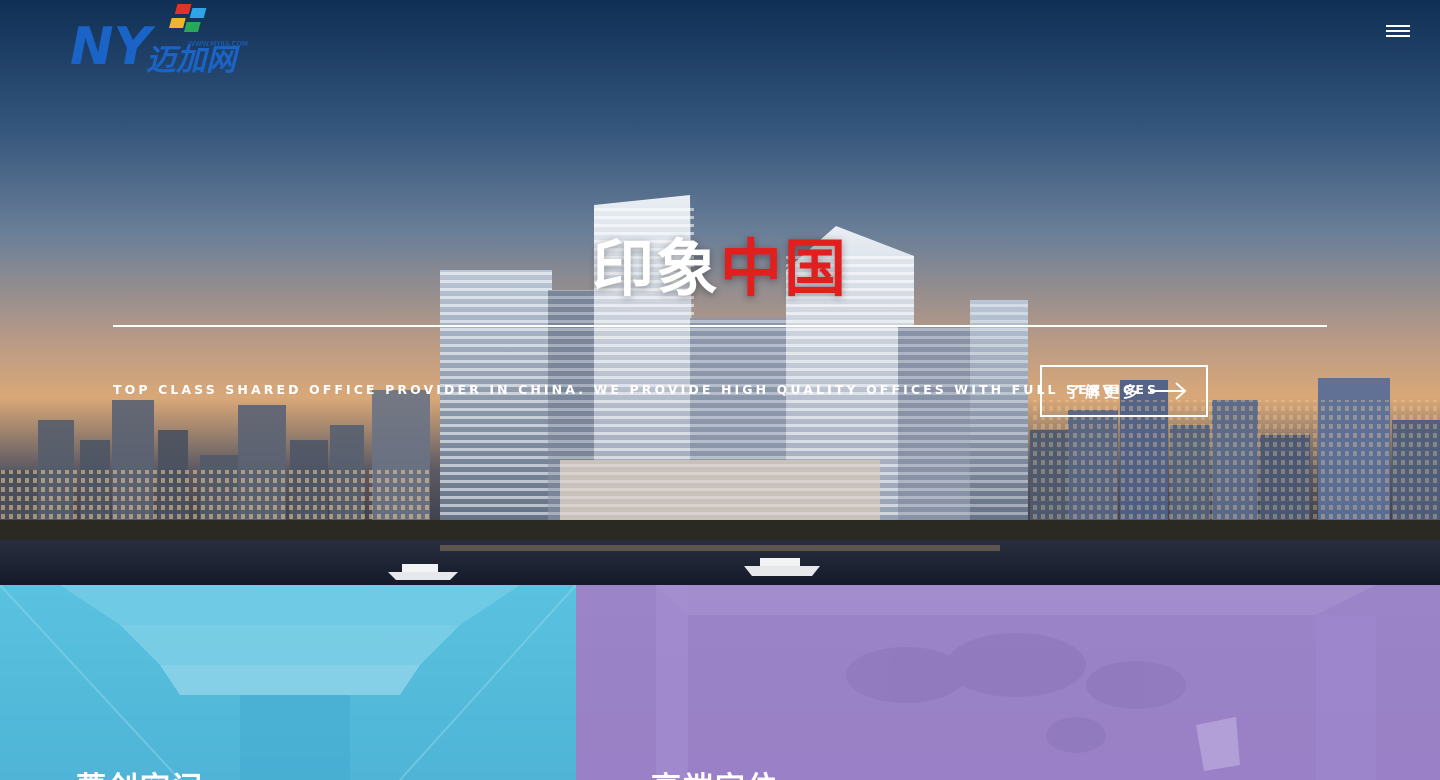 This screenshot has height=780, width=1440. What do you see at coordinates (113, 45) in the screenshot?
I see `svg-text: NY` at bounding box center [113, 45].